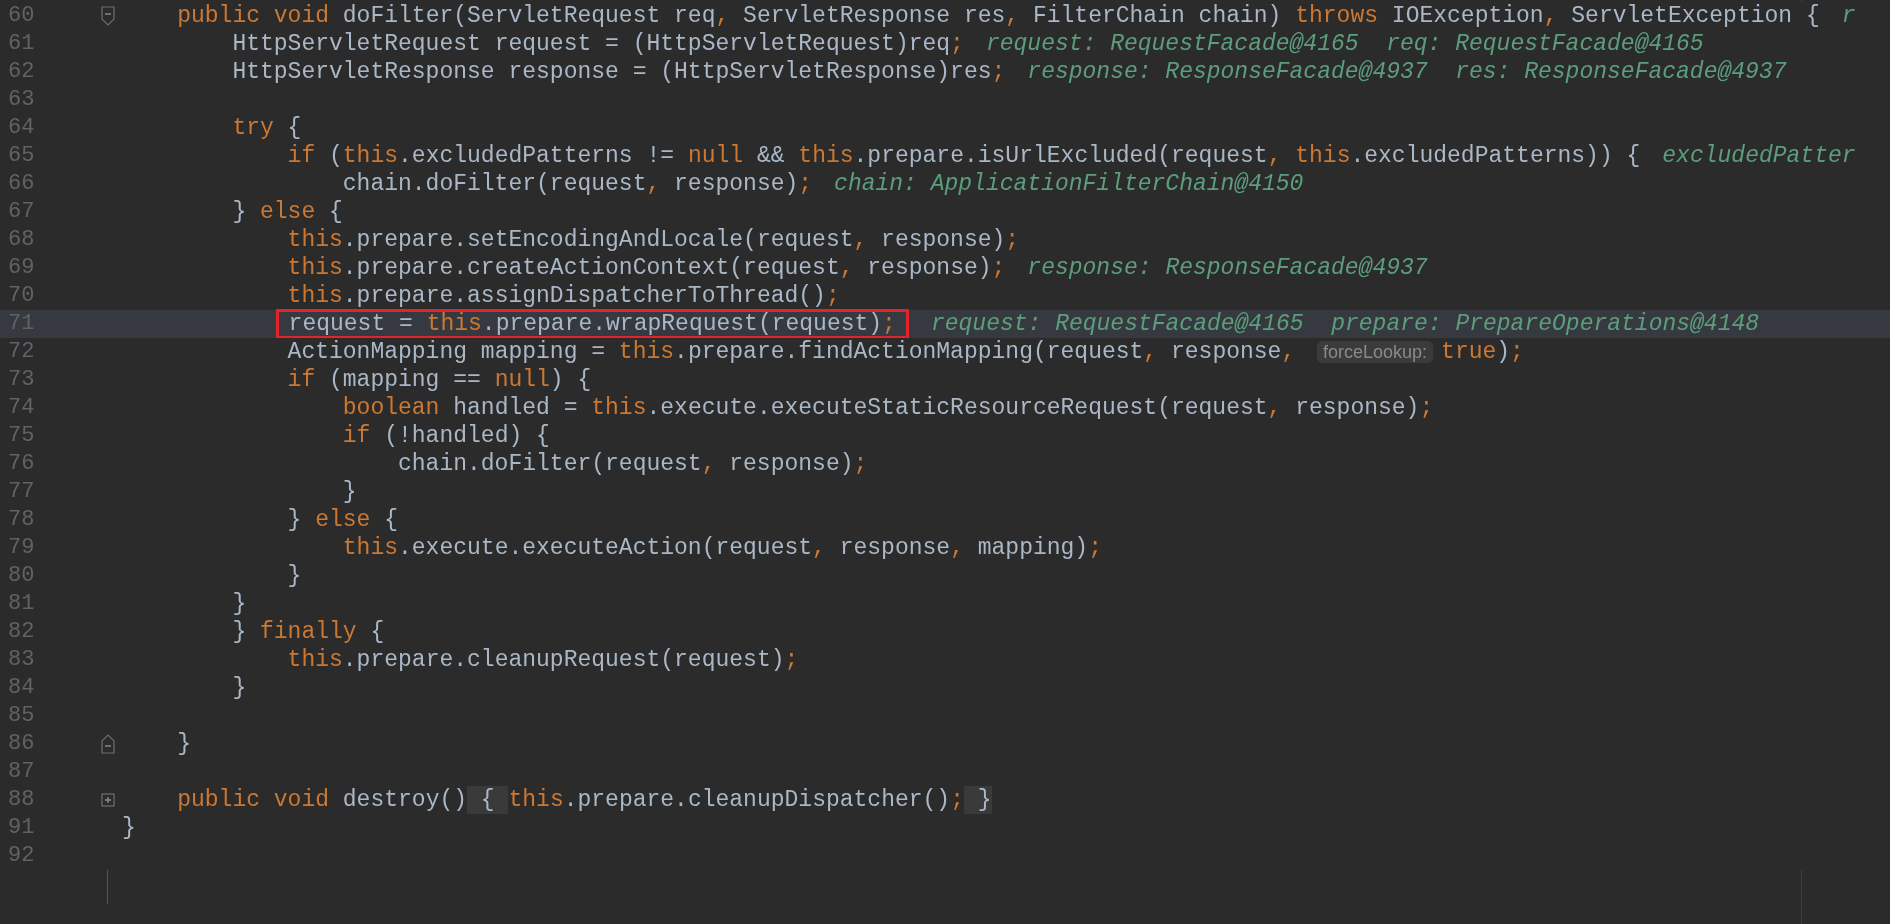  Describe the element at coordinates (605, 548) in the screenshot. I see `code-text: .execute.executeAction(request` at that location.